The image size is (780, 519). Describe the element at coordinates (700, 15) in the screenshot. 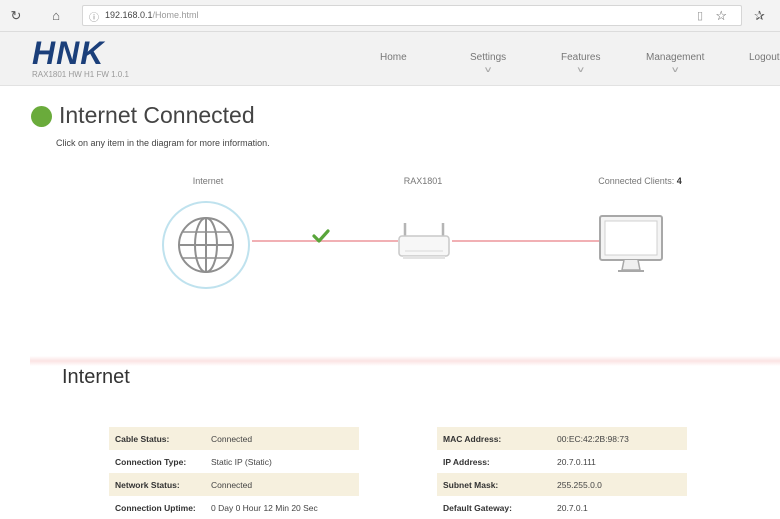

I see `reader-view-icon: ▯` at that location.